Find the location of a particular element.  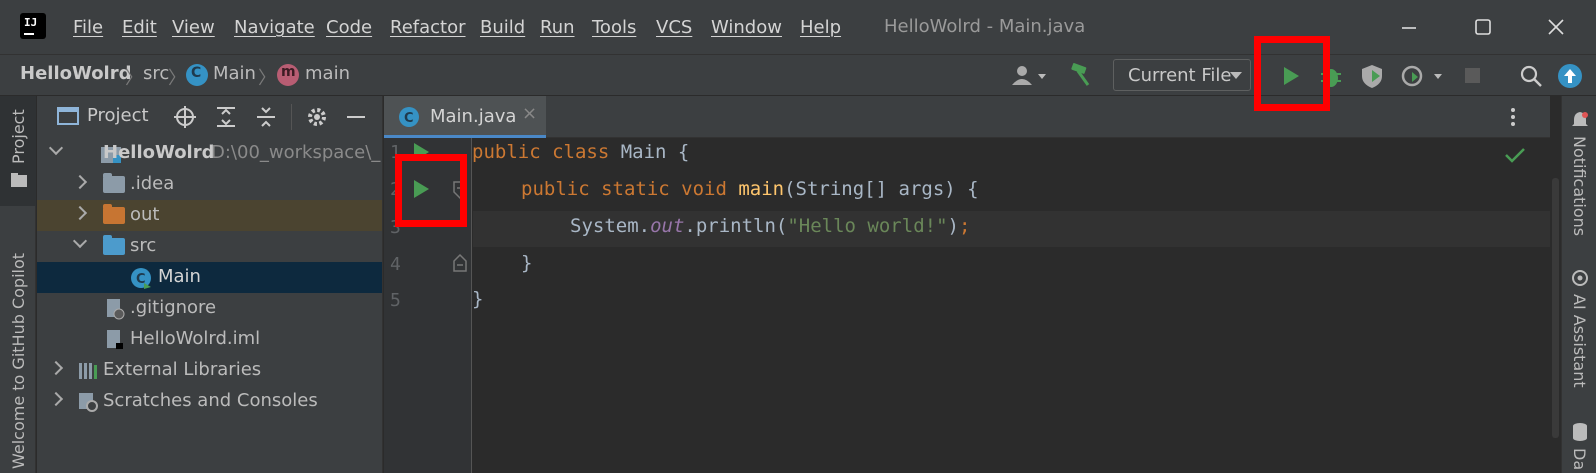

stop-icon is located at coordinates (1472, 75).